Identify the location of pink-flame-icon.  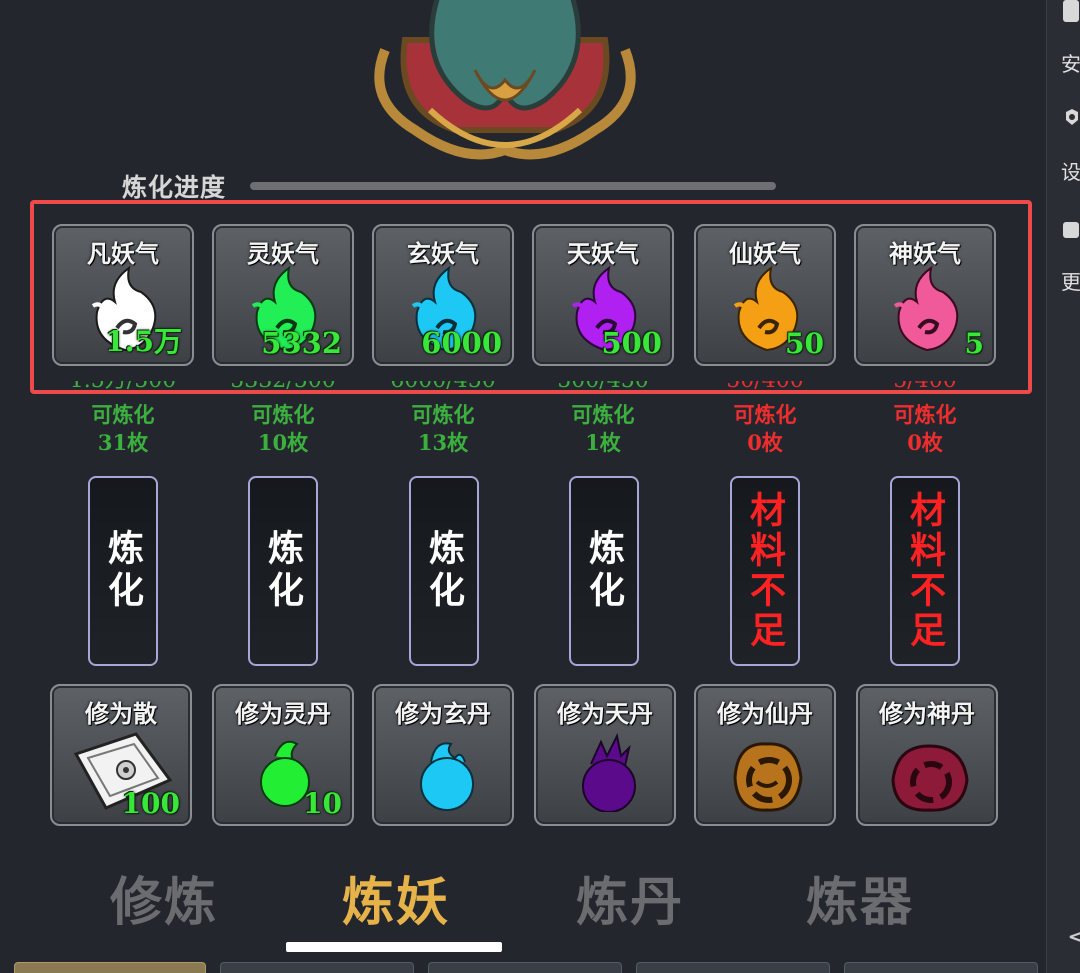
(926, 308).